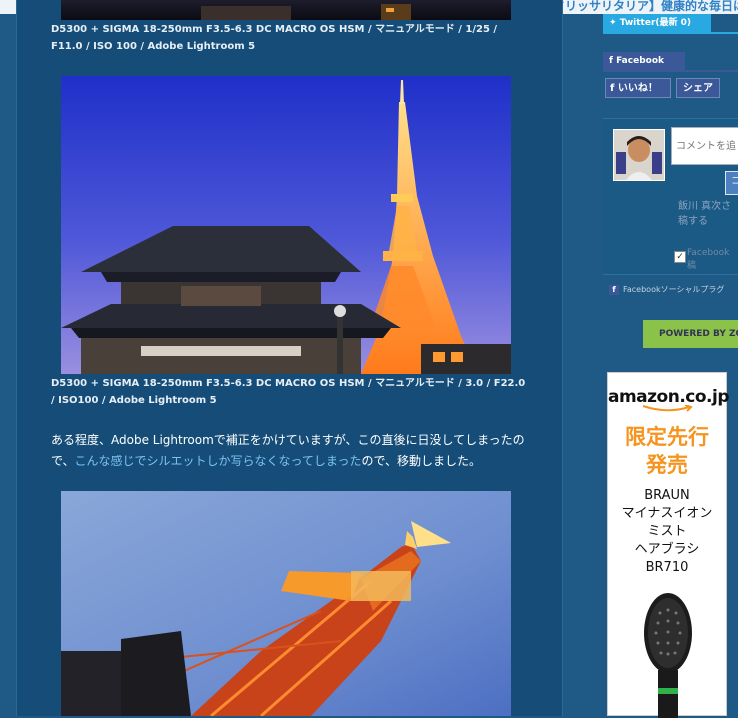 The image size is (738, 718). What do you see at coordinates (708, 253) in the screenshot?
I see `post-to-facebook-label-main: Facebook` at bounding box center [708, 253].